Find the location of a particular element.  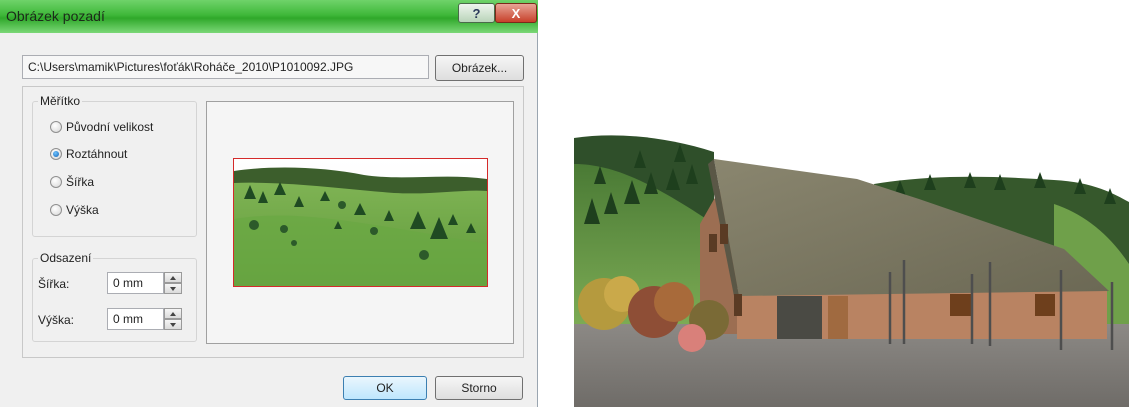

radio-label: Původní velikost is located at coordinates (110, 127).